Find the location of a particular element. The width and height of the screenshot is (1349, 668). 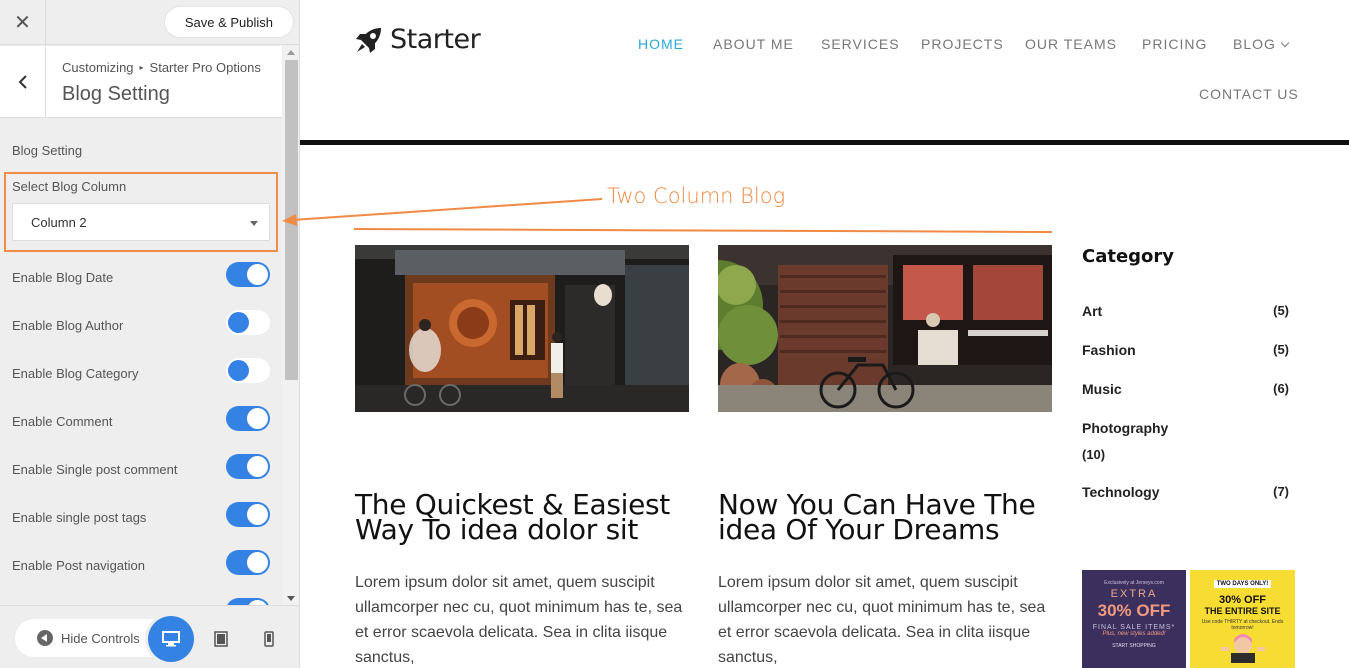

breadcrumb: Customizing ▸ Starter Pro Options is located at coordinates (161, 67).